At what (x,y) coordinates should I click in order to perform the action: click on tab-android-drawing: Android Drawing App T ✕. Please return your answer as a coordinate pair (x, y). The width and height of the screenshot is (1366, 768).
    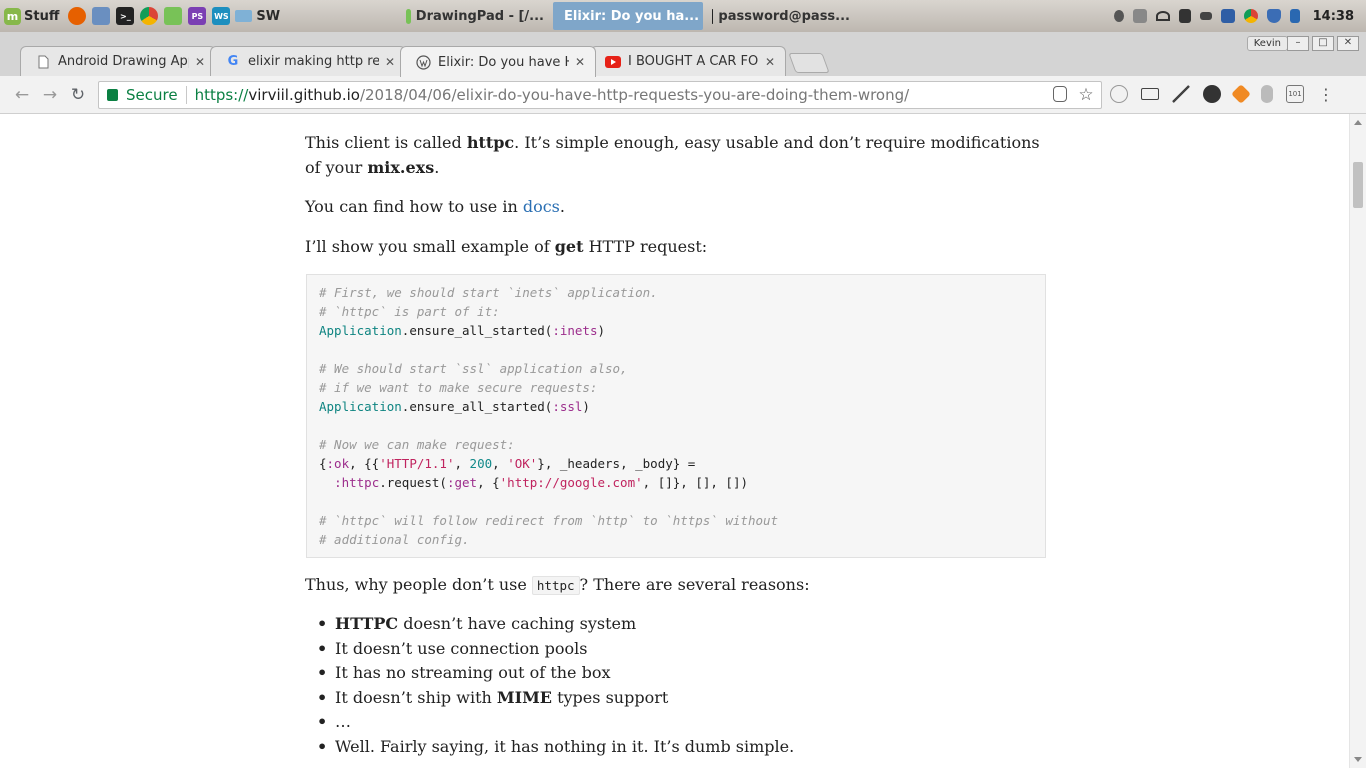
    Looking at the image, I should click on (118, 61).